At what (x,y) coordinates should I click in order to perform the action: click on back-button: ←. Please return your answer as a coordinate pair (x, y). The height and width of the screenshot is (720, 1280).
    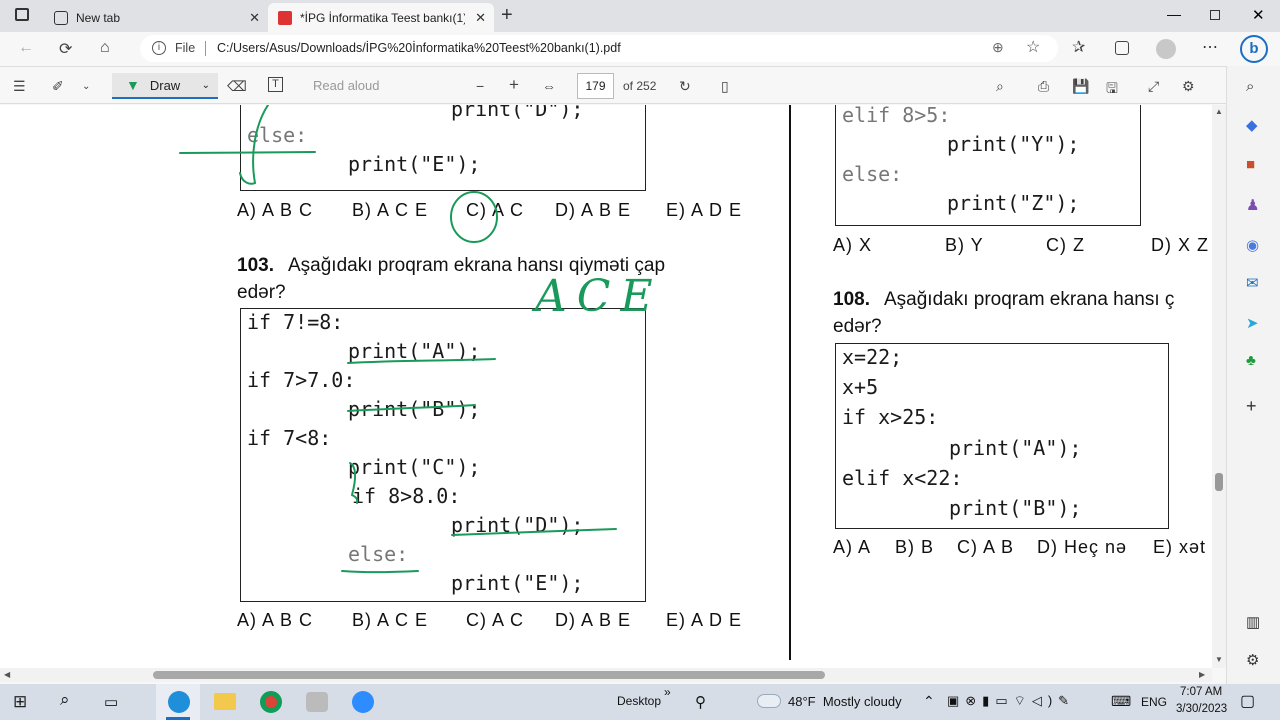
    Looking at the image, I should click on (26, 48).